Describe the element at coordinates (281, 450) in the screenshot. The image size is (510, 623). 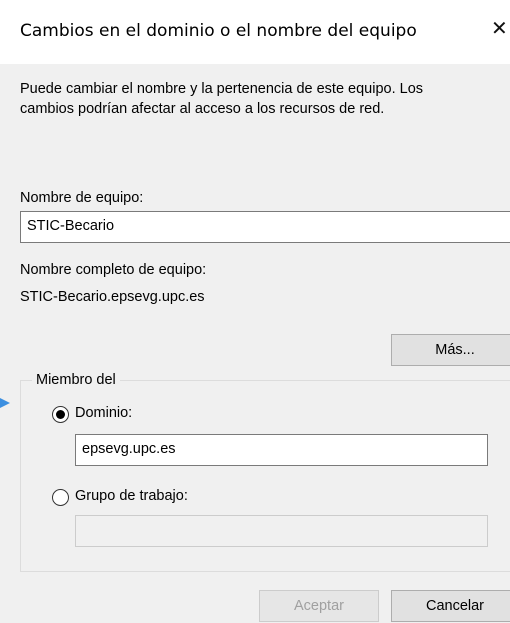
I see `domain-input: epsevg.upc.es` at that location.